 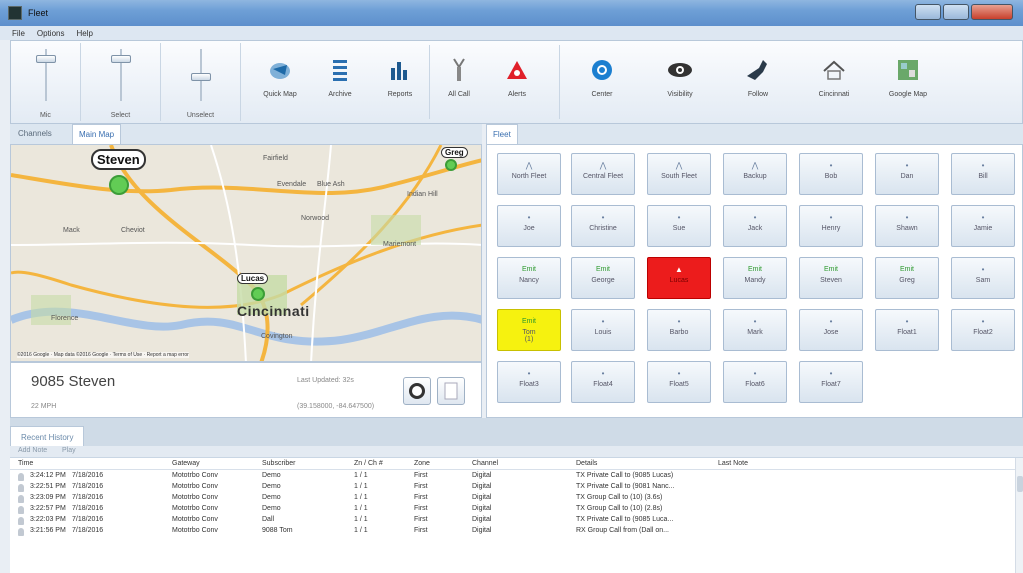 I want to click on column-header: Details, so click(x=586, y=463).